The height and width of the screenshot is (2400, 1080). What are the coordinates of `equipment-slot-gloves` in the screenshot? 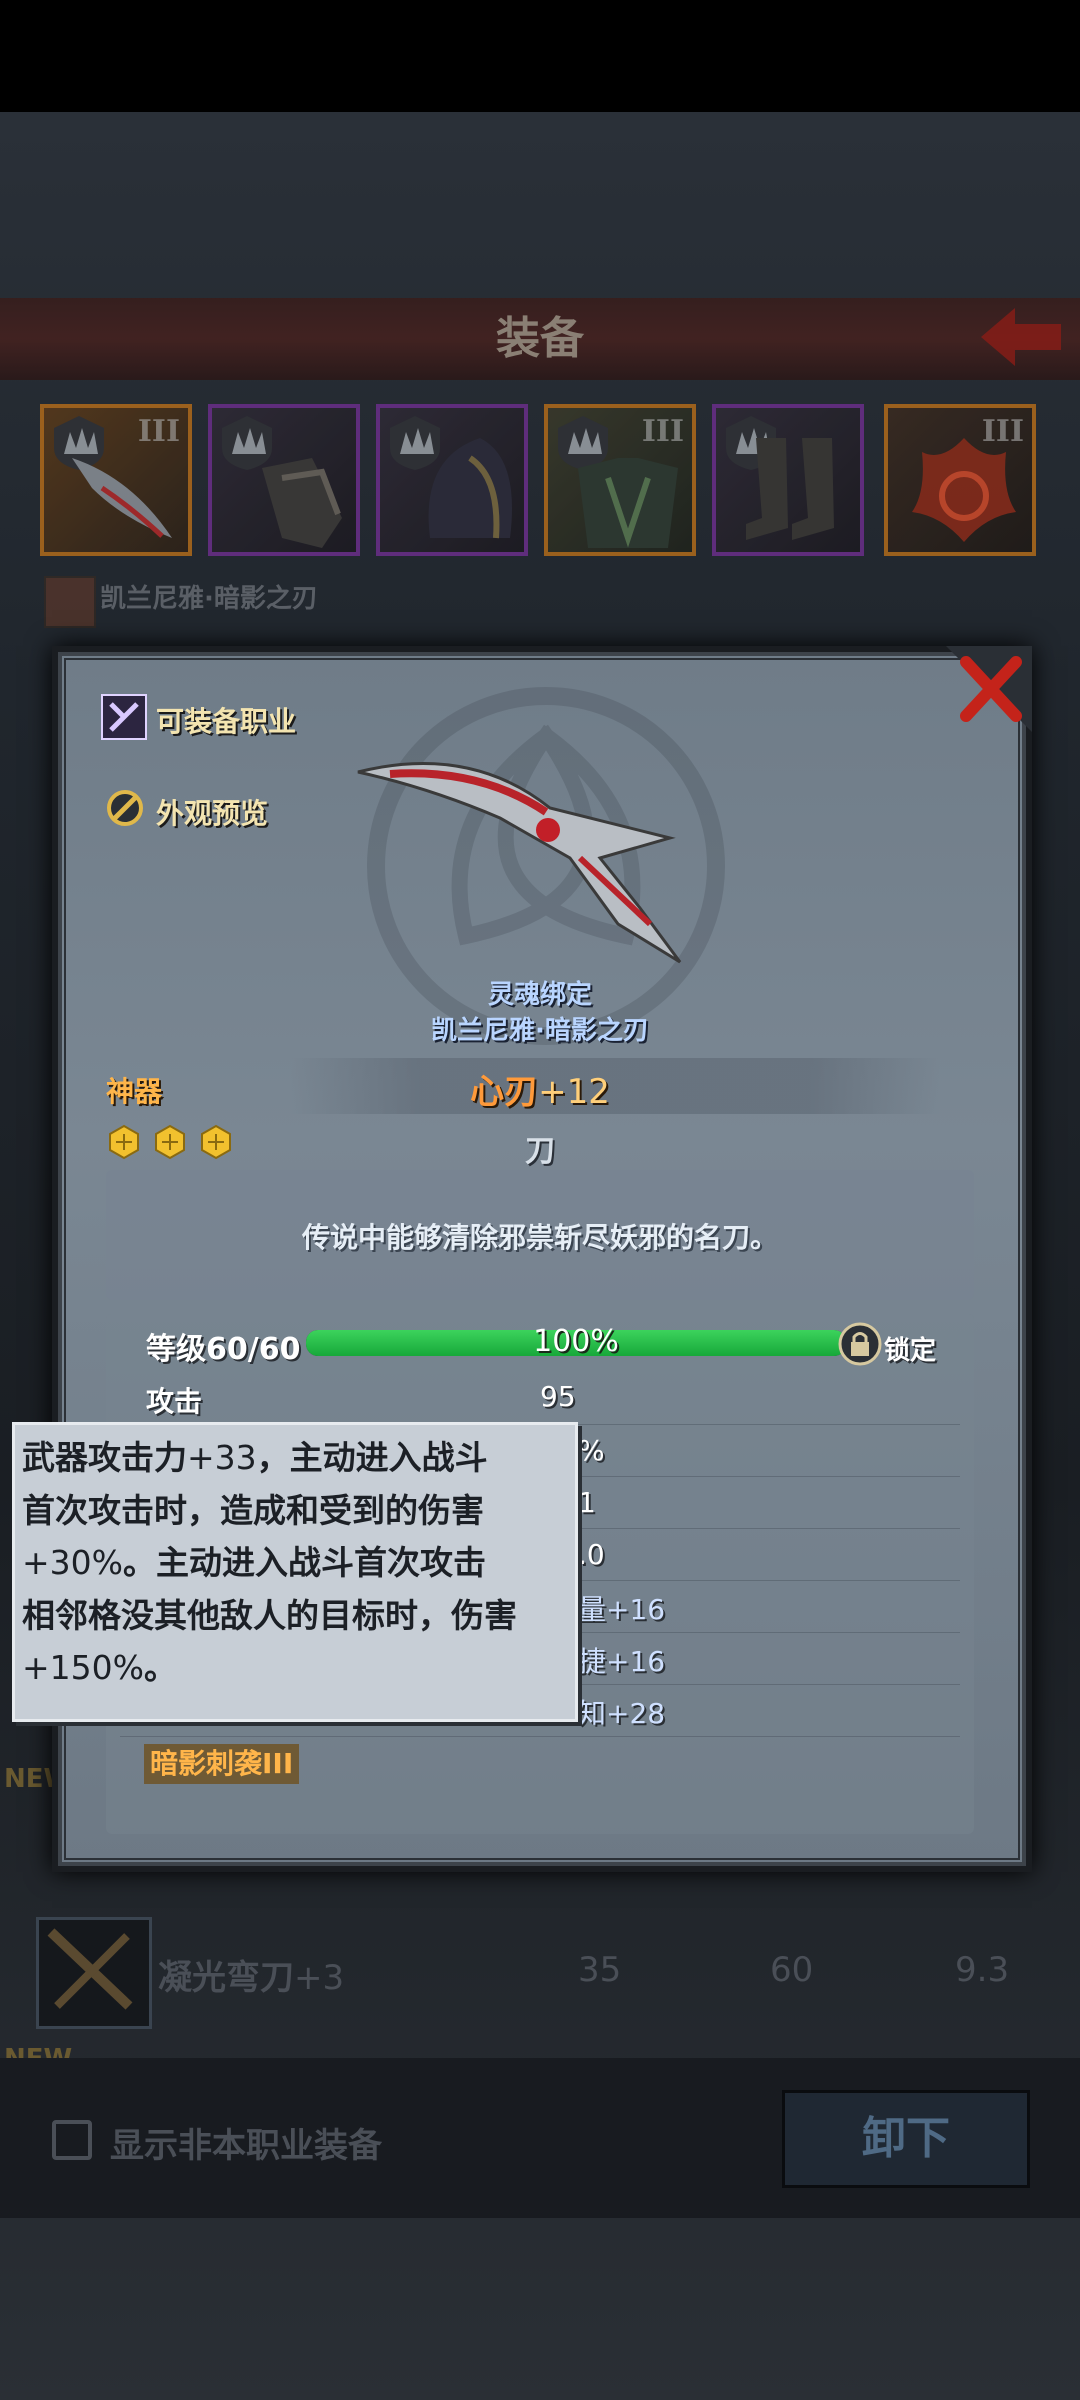 It's located at (284, 480).